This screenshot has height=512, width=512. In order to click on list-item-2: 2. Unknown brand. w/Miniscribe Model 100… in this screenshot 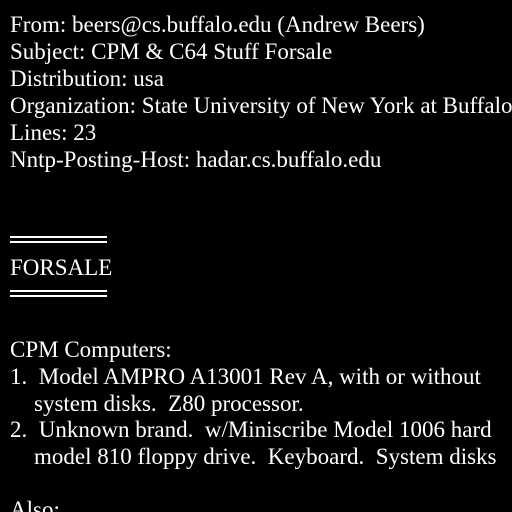, I will do `click(251, 429)`.